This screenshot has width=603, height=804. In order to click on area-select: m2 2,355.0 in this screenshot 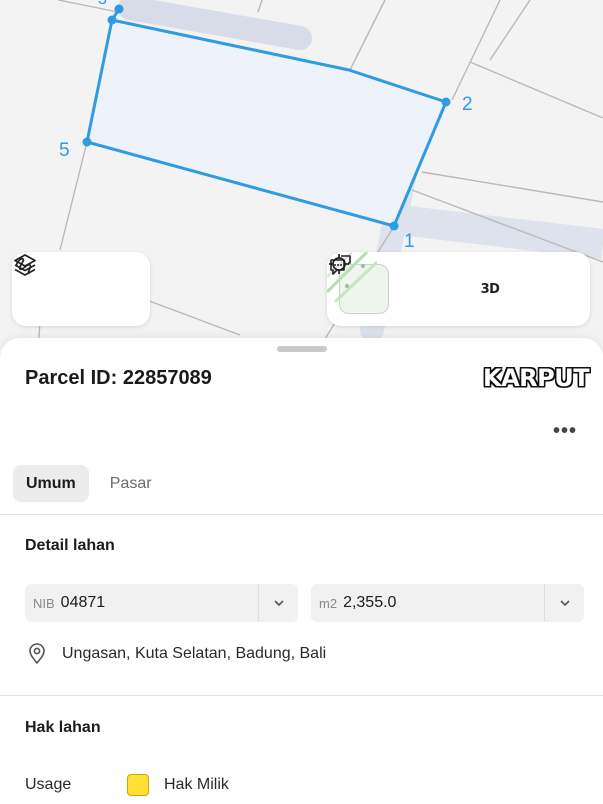, I will do `click(447, 603)`.